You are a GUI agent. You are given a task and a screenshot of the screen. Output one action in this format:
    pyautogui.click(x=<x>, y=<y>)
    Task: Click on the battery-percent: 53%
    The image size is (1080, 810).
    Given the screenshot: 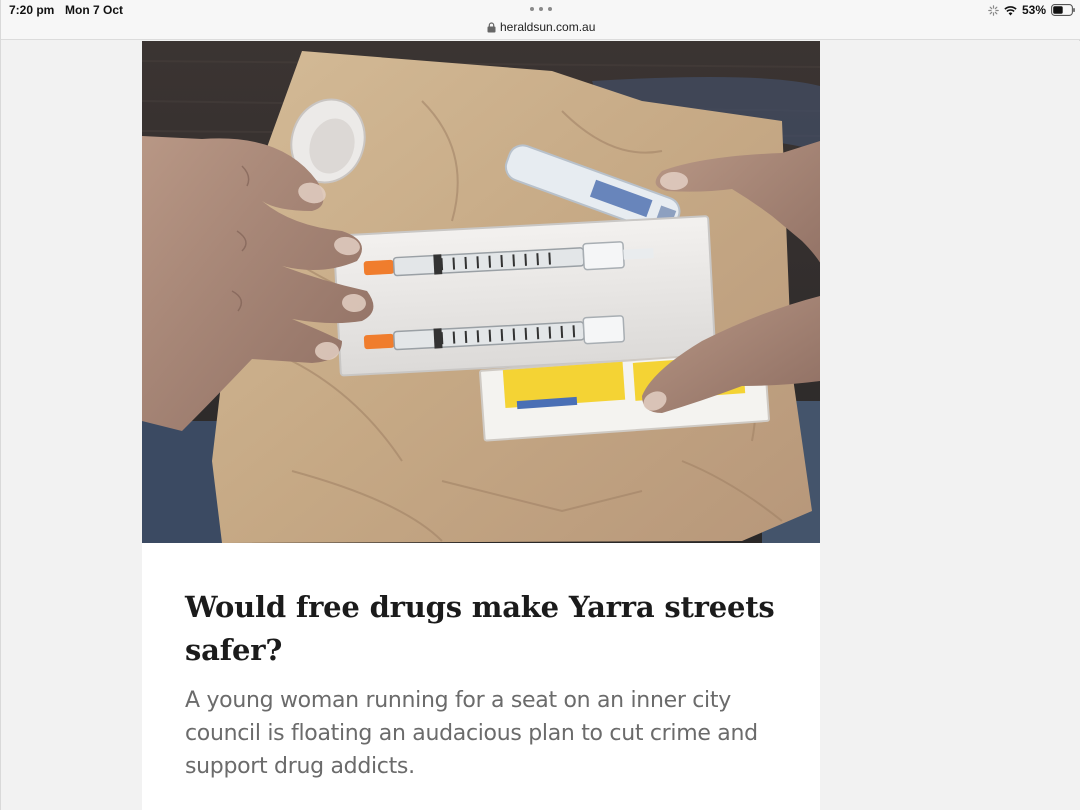 What is the action you would take?
    pyautogui.click(x=1033, y=10)
    